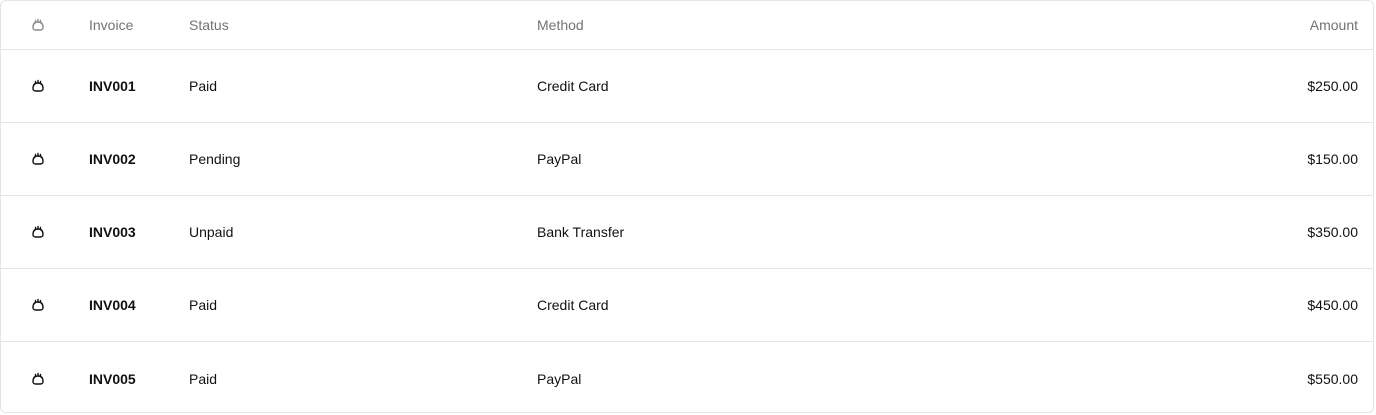  Describe the element at coordinates (209, 25) in the screenshot. I see `column-header-status: Status` at that location.